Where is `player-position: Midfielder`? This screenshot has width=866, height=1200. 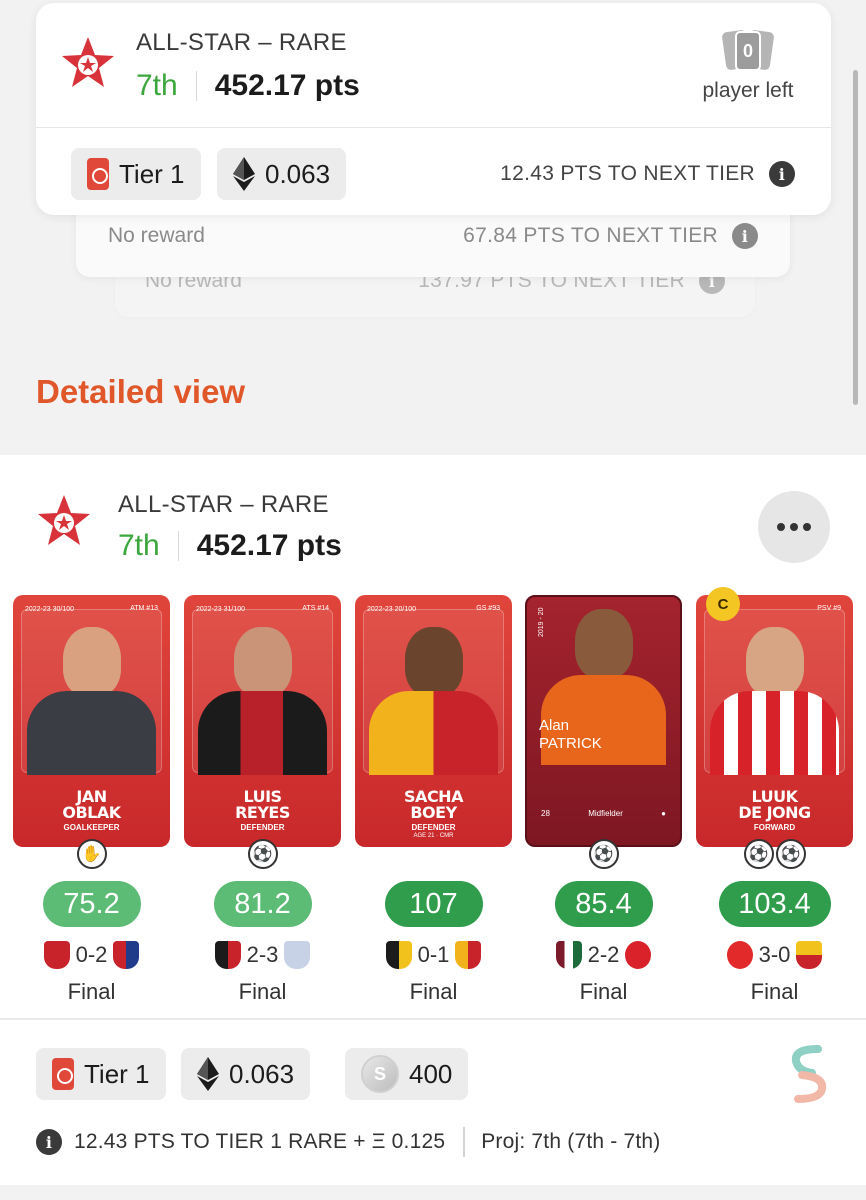
player-position: Midfielder is located at coordinates (605, 813).